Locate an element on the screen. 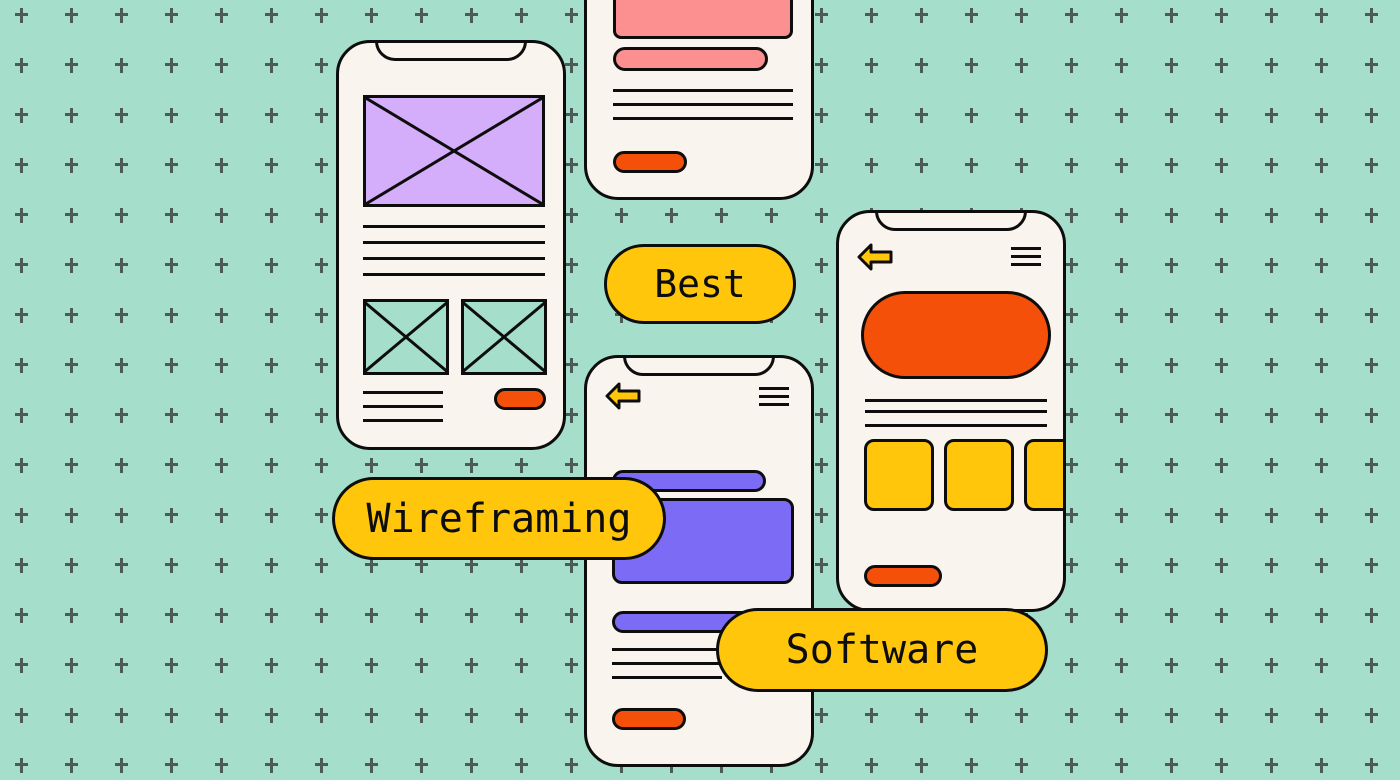 The width and height of the screenshot is (1400, 780). tag-wireframing: Wireframing is located at coordinates (499, 518).